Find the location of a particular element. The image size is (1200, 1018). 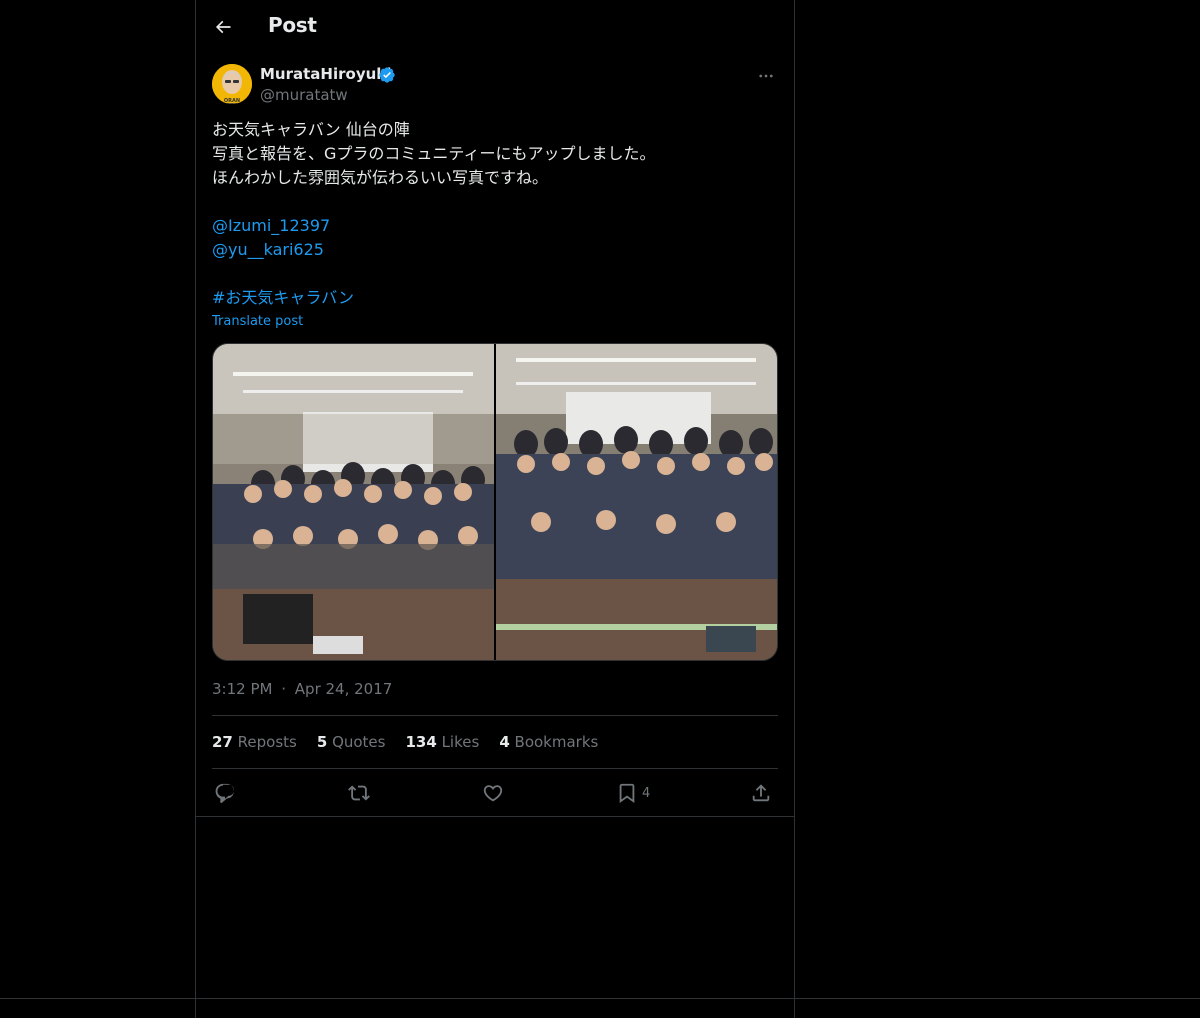

share-button is located at coordinates (761, 793).